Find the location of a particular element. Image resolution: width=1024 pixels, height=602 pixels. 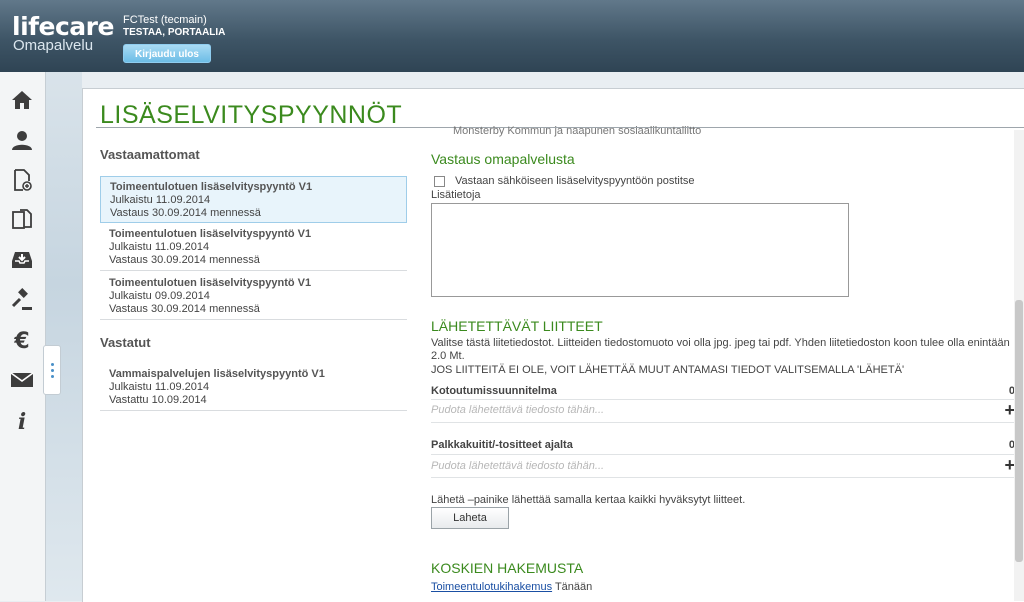

extra-info-textarea is located at coordinates (640, 250).